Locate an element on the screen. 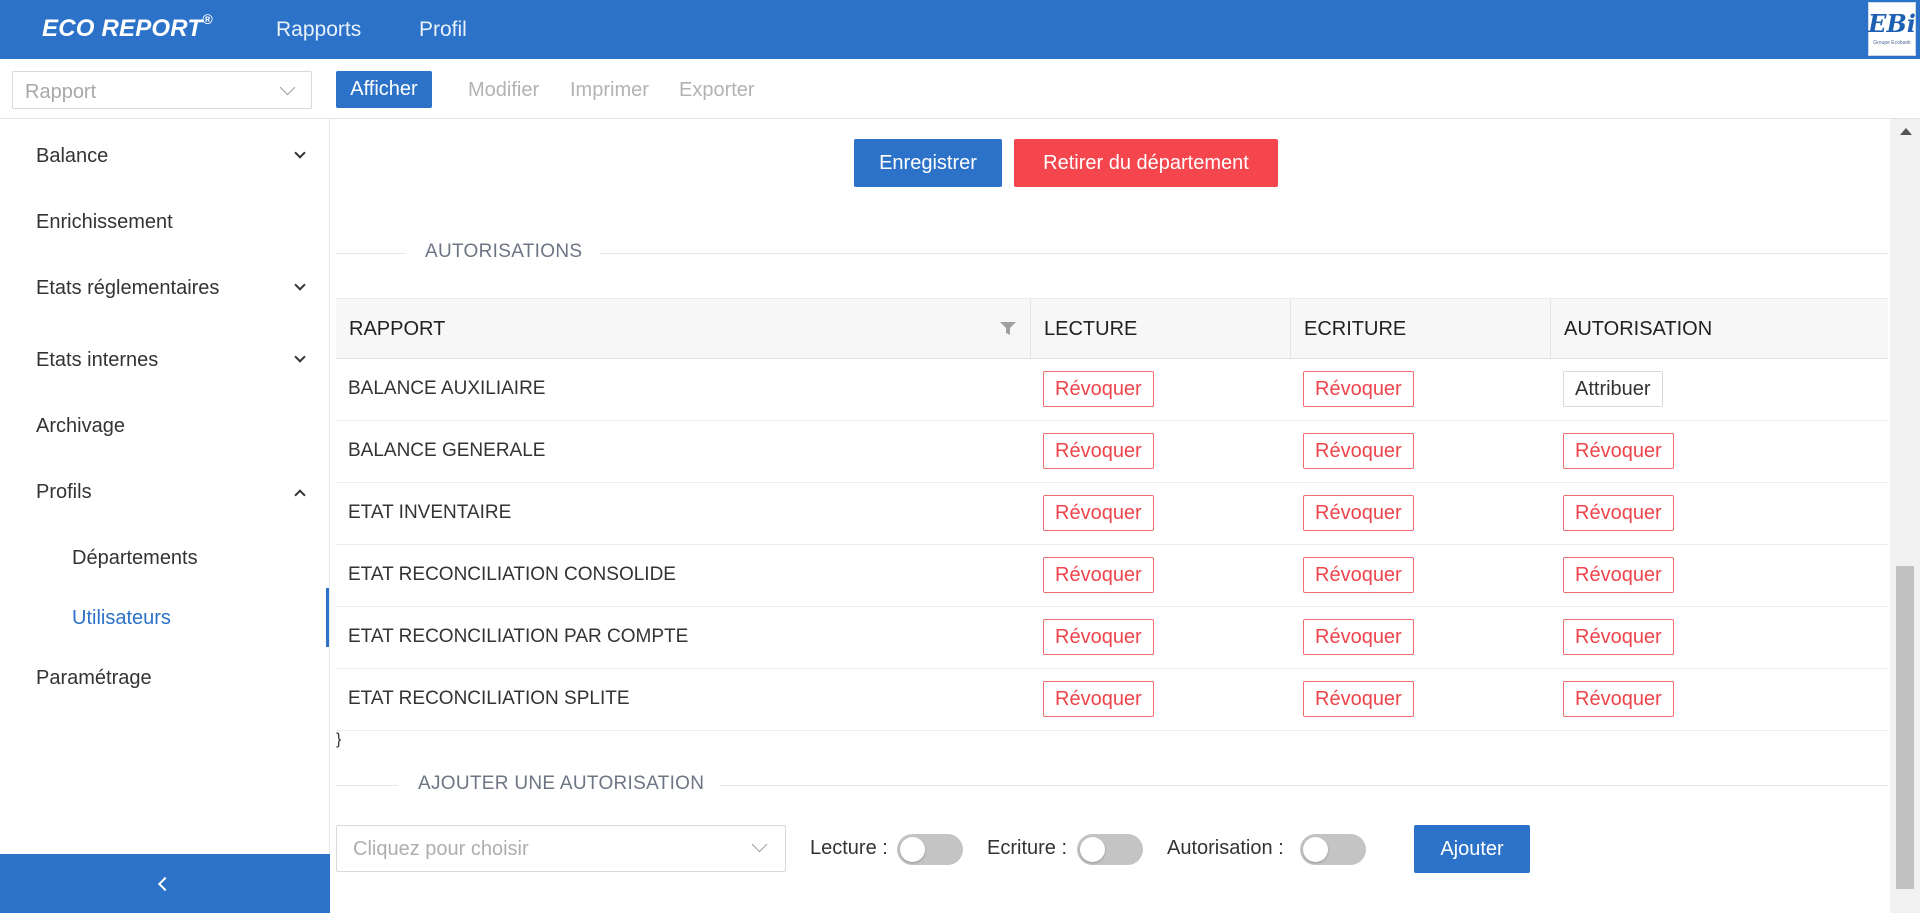 This screenshot has height=913, width=1920. sidebar-item-label: Etats internes is located at coordinates (97, 360).